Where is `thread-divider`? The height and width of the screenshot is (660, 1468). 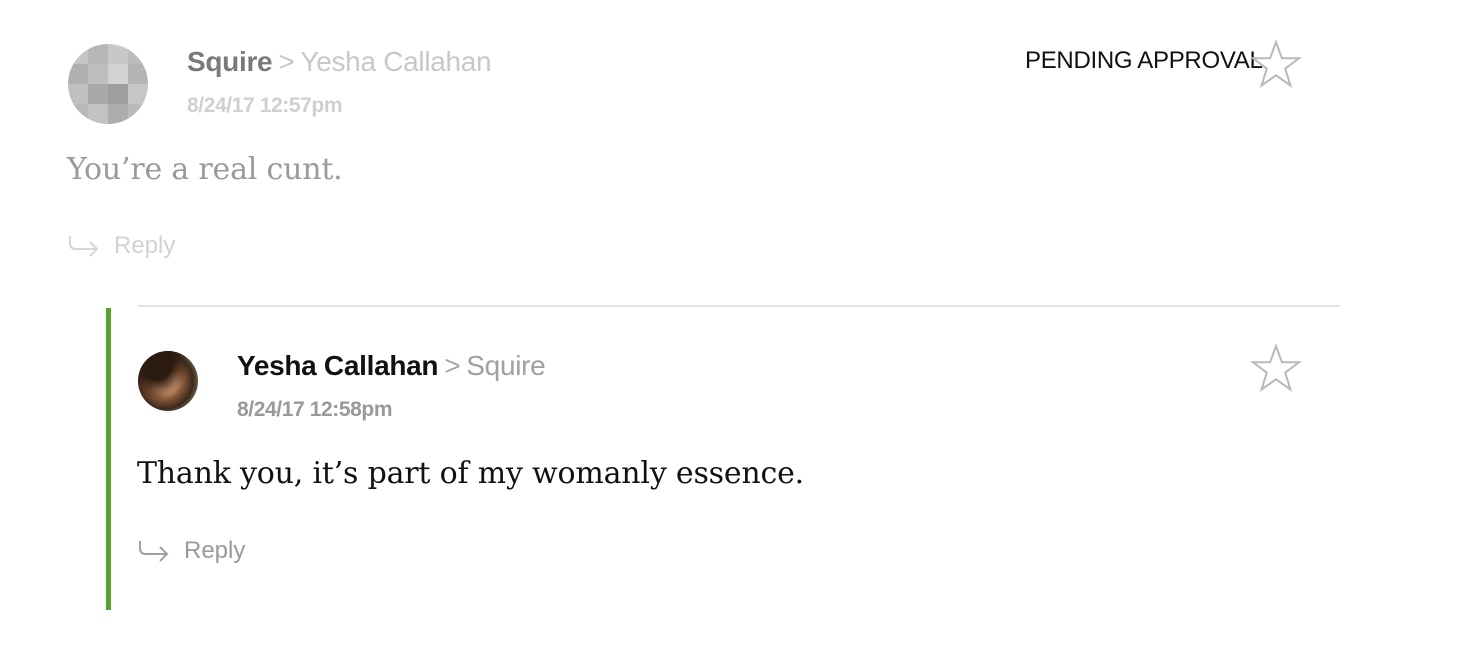
thread-divider is located at coordinates (739, 306).